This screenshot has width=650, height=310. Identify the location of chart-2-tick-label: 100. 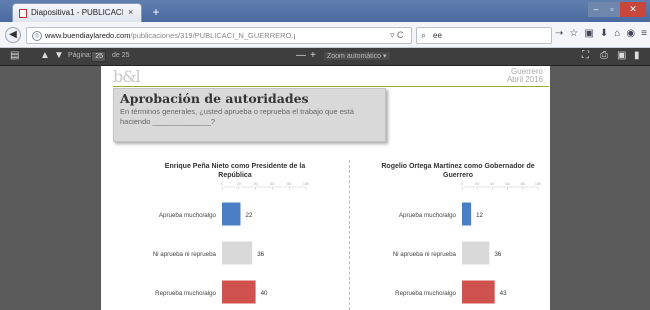
(538, 184).